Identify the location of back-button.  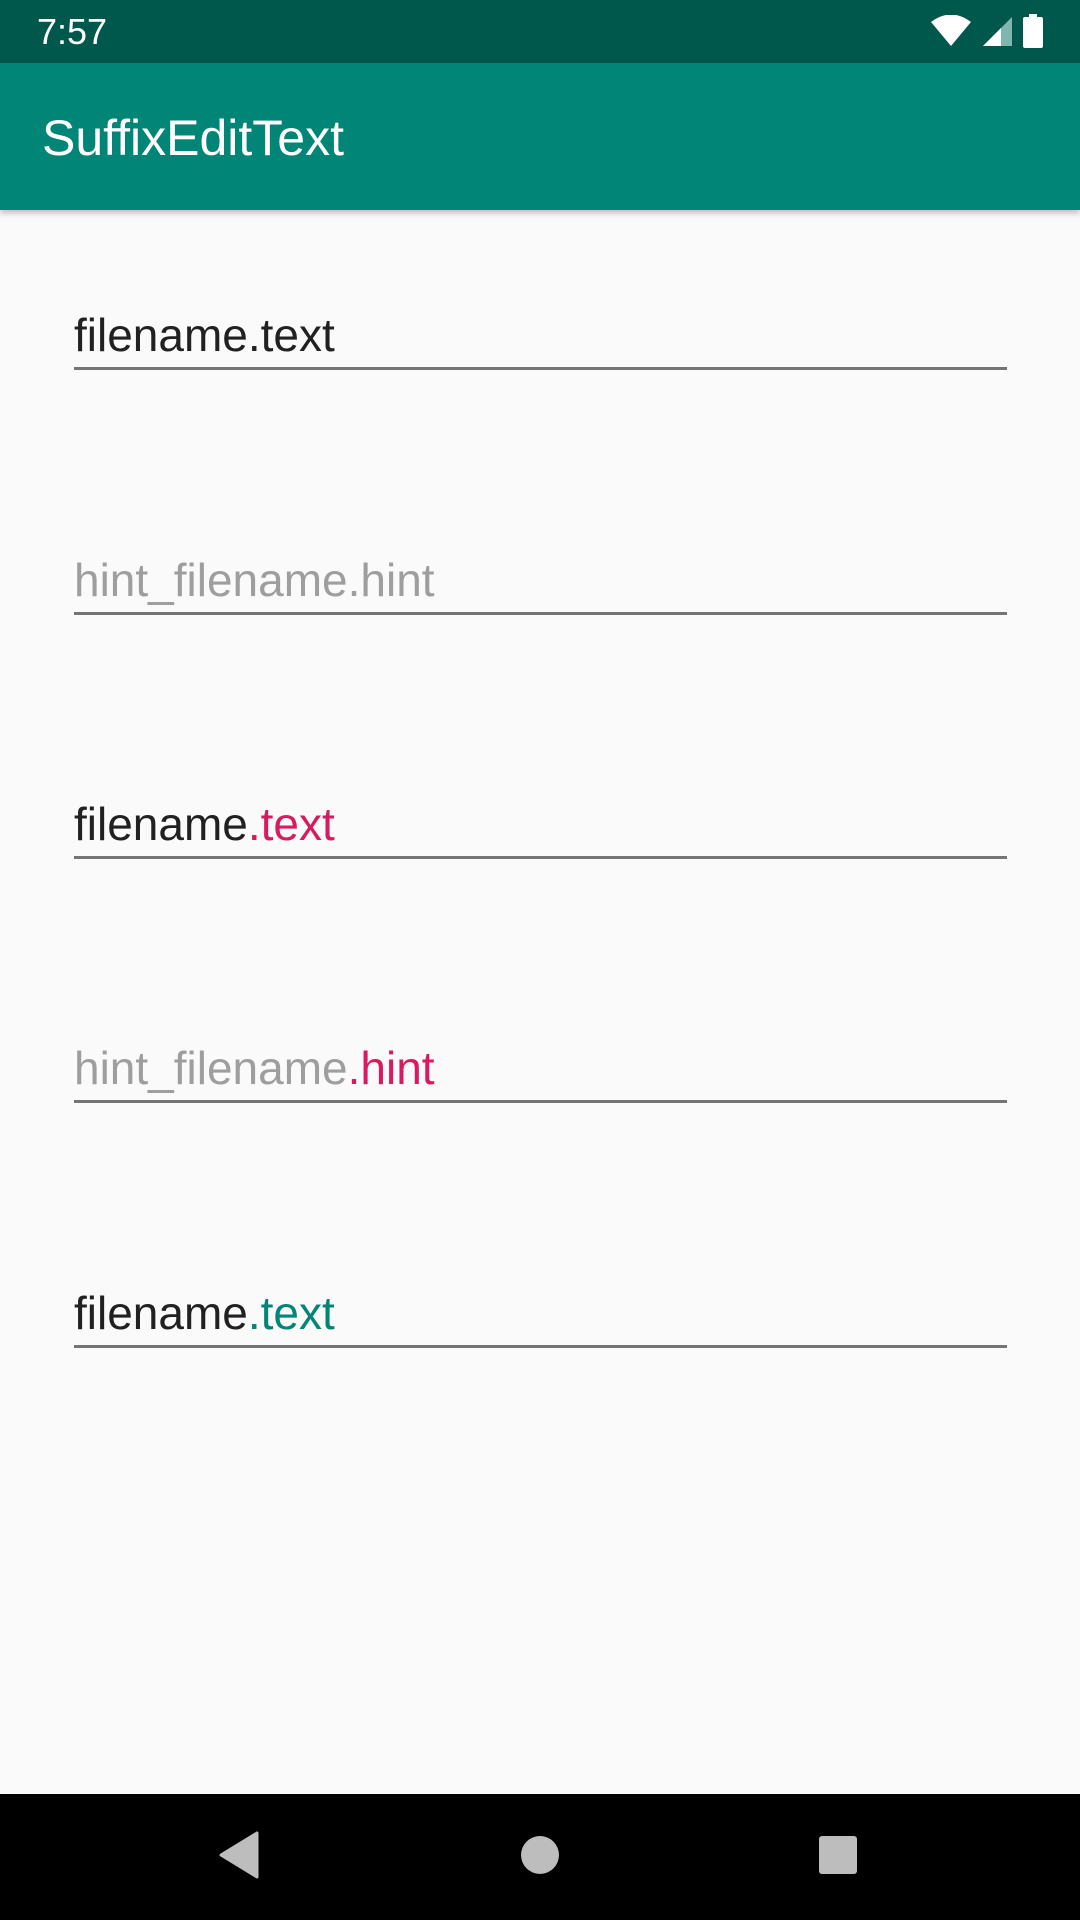
(238, 1857).